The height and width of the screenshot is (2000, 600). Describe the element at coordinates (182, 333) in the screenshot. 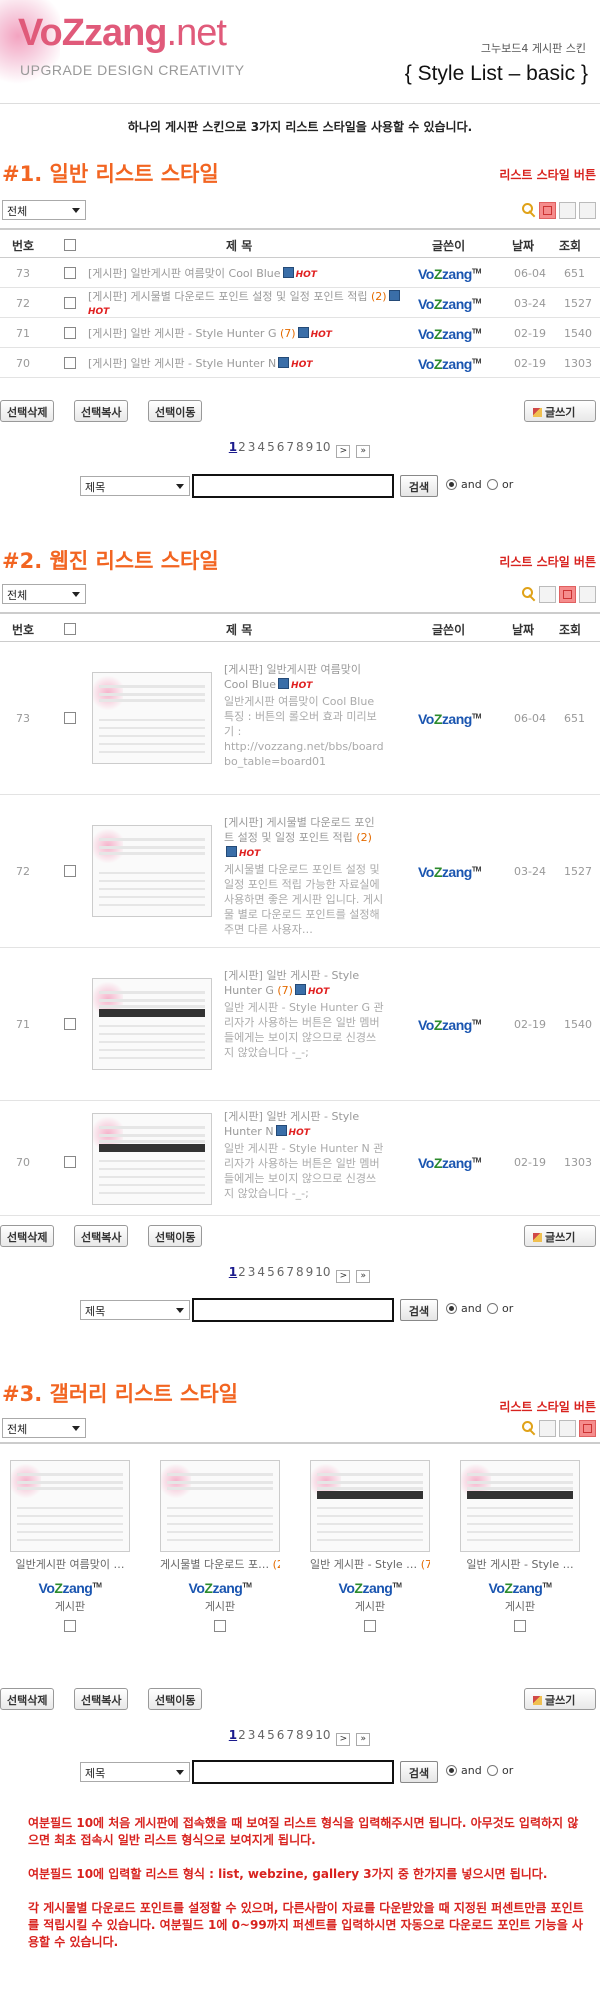

I see `post-subject-link: [게시판] 일반 게시판 - Style Hunter G` at that location.